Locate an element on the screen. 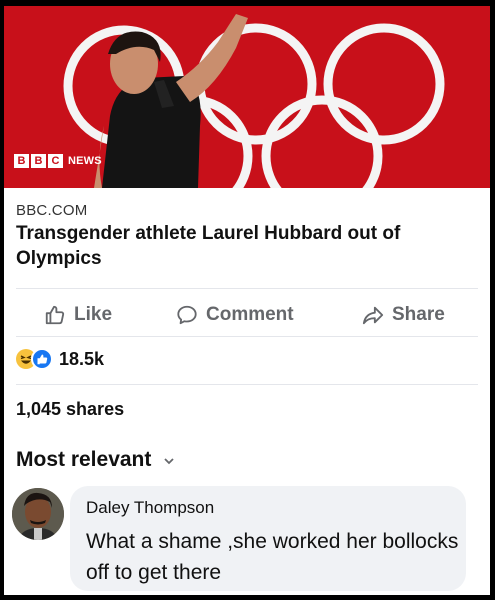 The image size is (495, 600). shares-count: 1,045 shares is located at coordinates (70, 409).